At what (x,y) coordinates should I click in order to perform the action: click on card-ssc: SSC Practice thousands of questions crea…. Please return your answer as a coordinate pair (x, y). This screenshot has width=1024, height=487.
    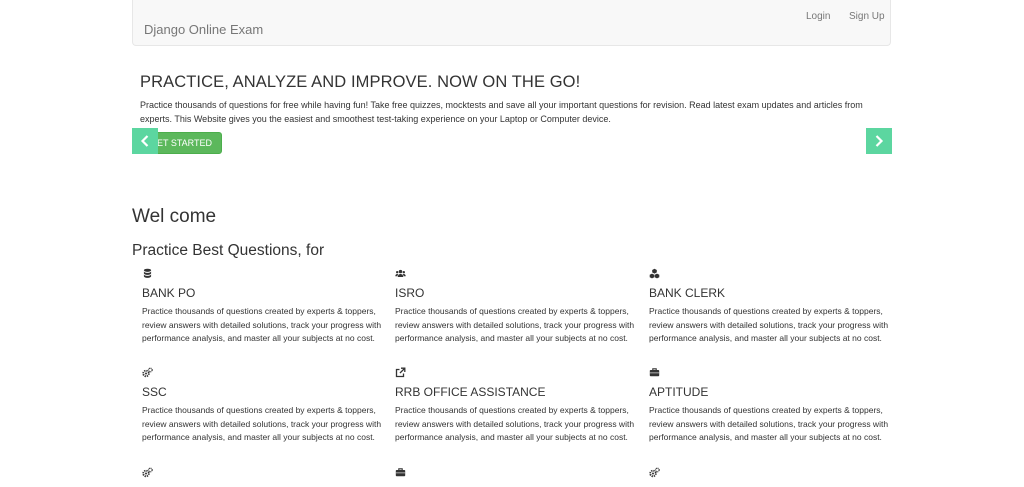
    Looking at the image, I should click on (262, 406).